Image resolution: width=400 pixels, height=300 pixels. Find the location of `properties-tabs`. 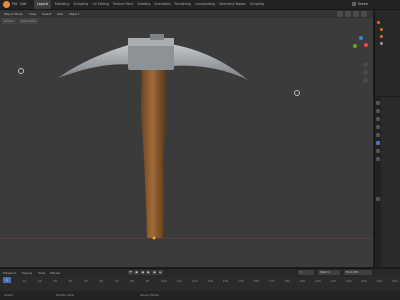

properties-tabs is located at coordinates (378, 182).